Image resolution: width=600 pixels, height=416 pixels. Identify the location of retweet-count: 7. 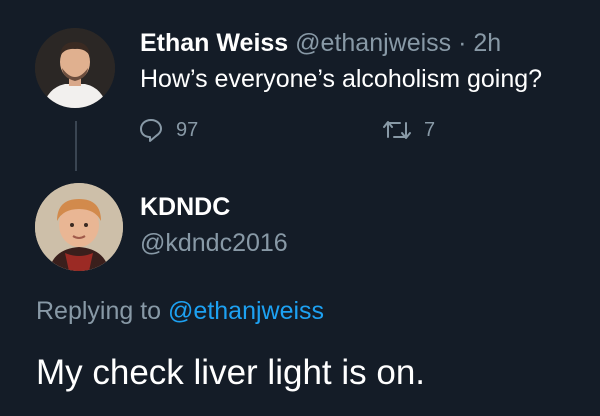
(430, 129).